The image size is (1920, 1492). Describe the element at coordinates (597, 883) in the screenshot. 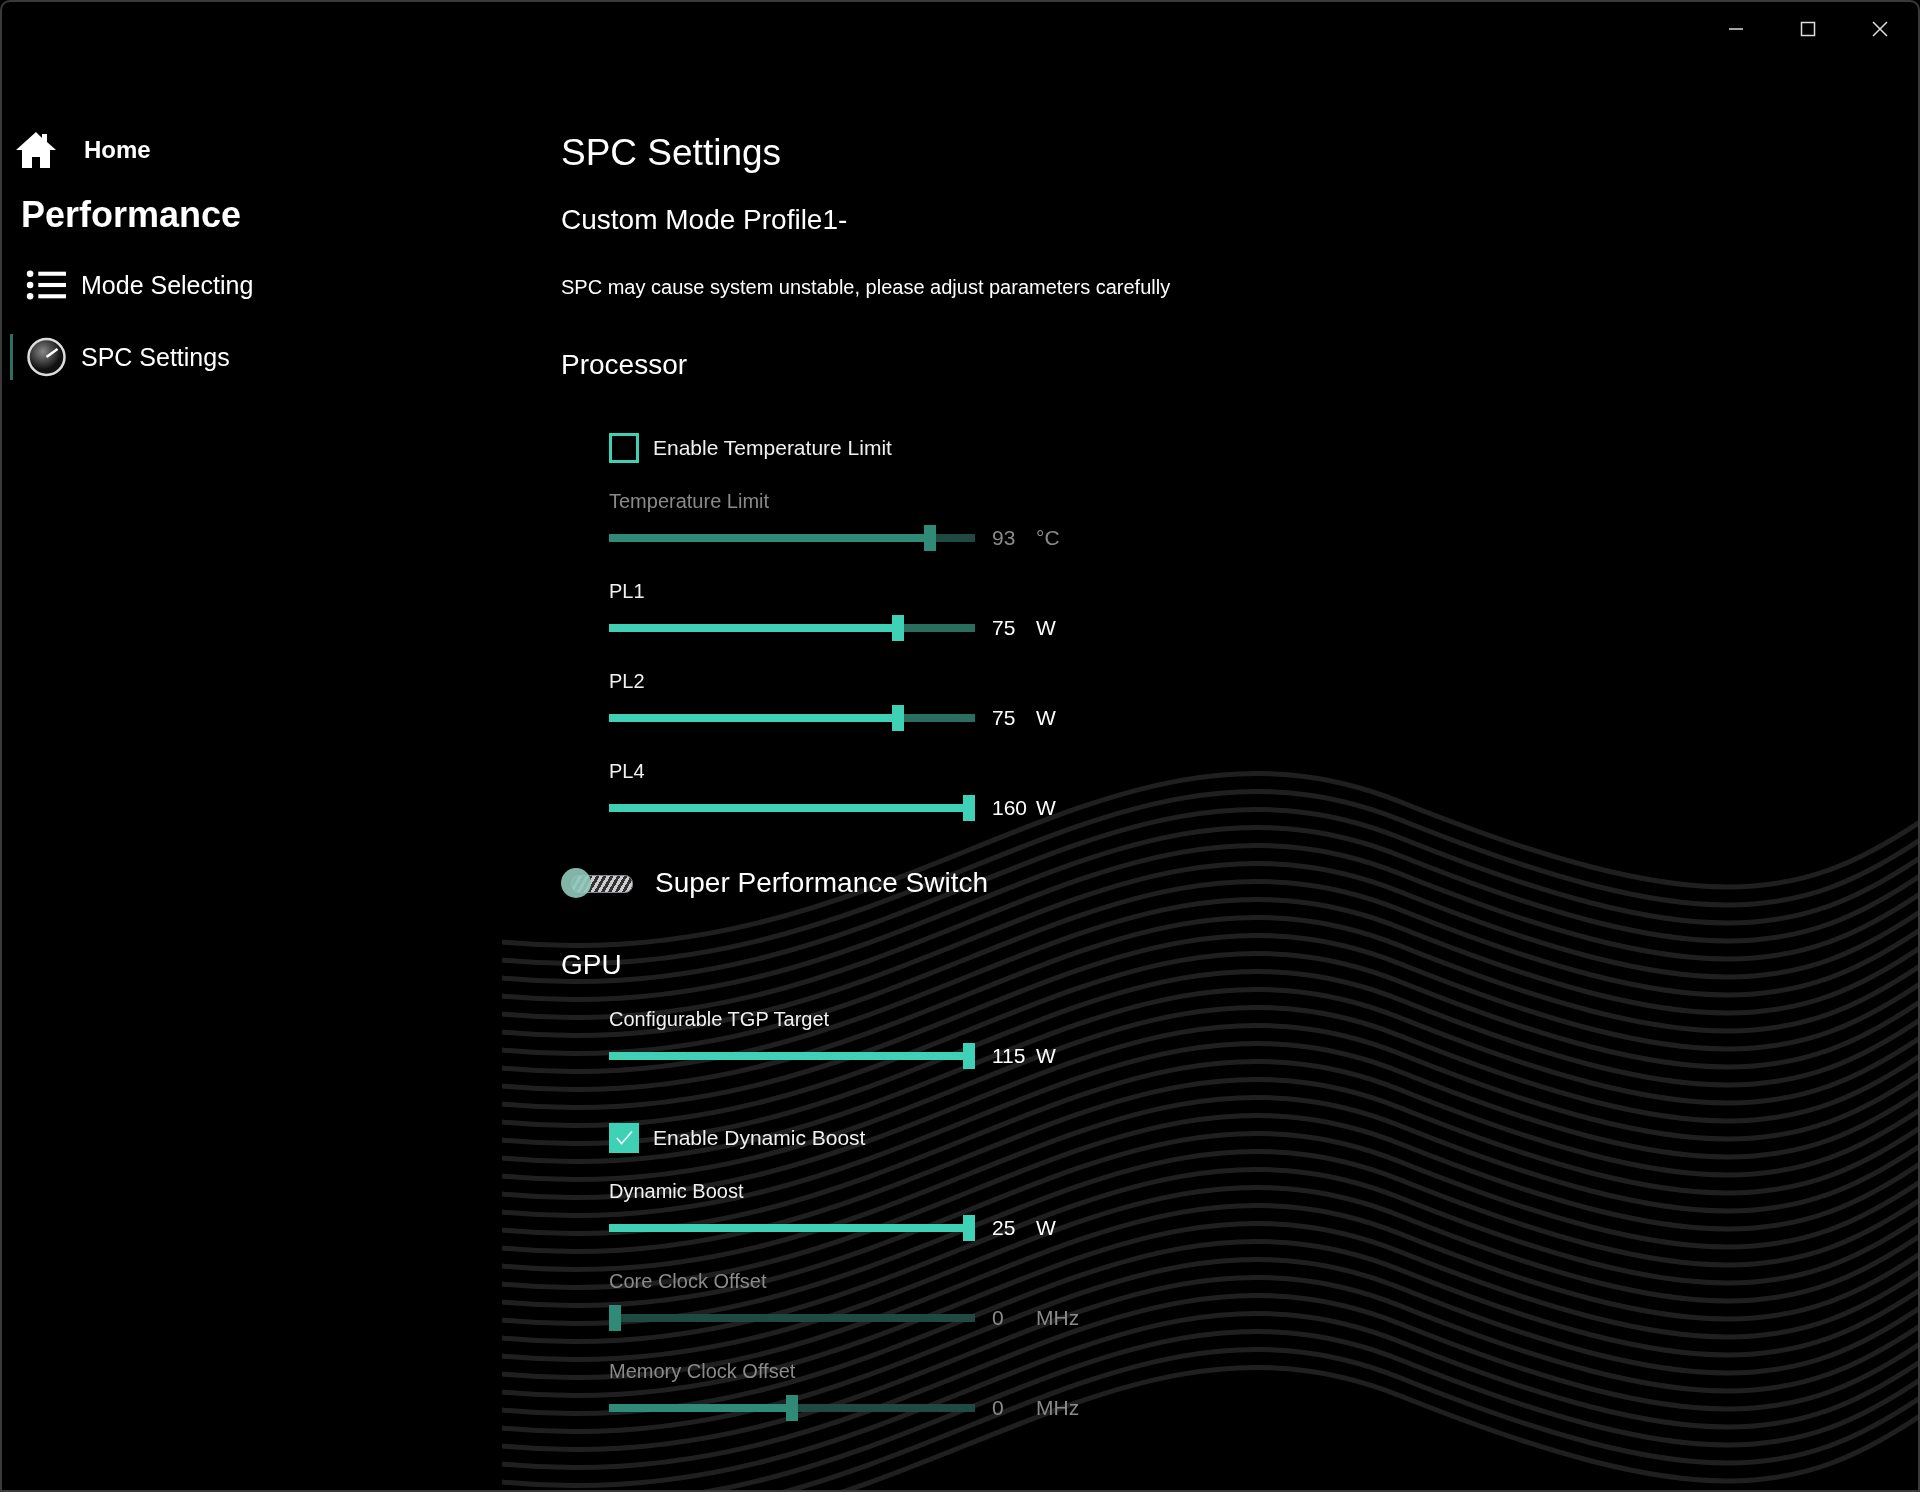

I see `toggle-switch` at that location.